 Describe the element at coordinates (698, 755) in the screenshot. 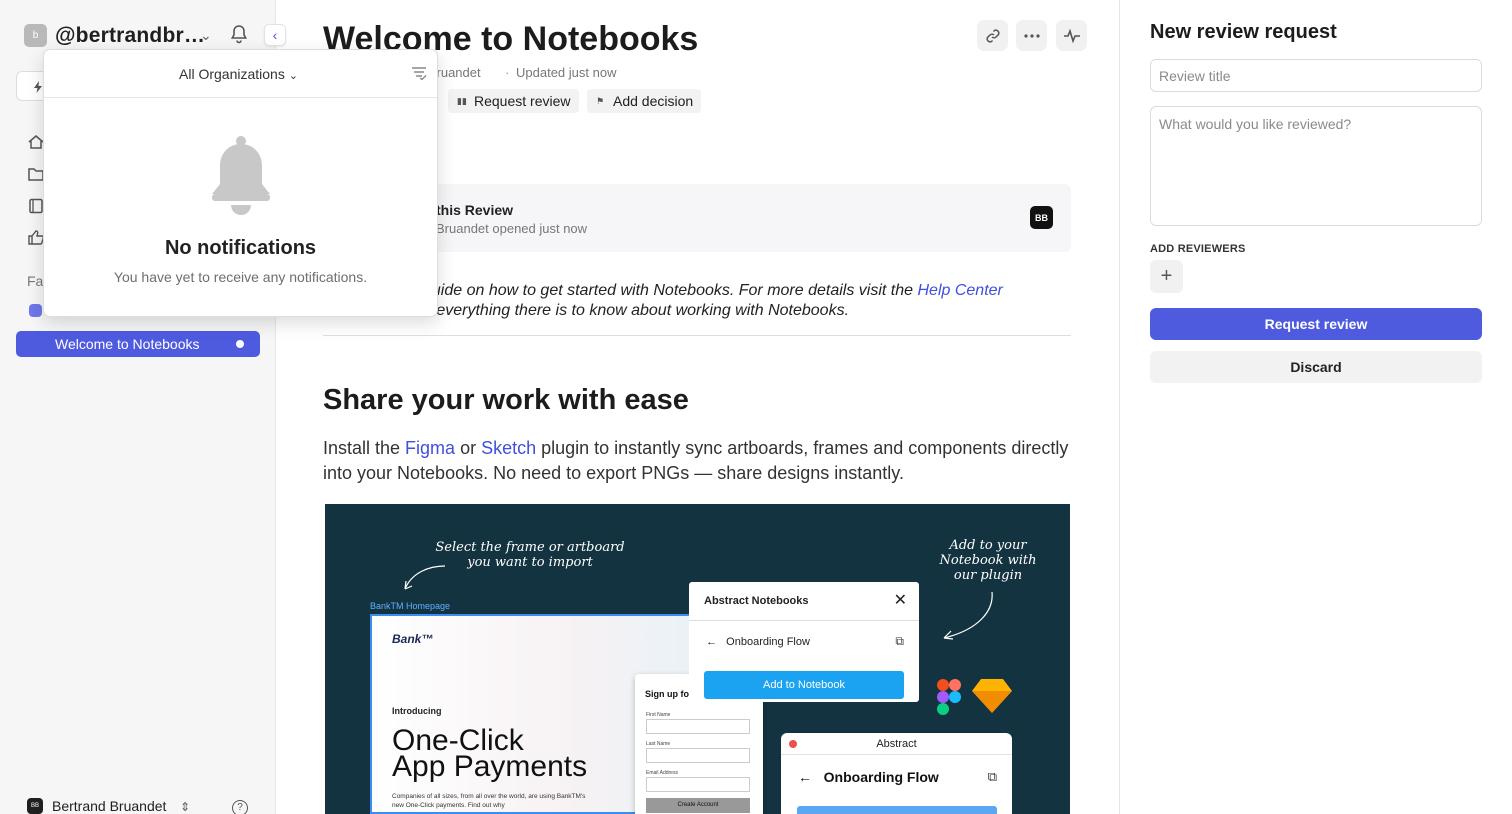

I see `last-name-field` at that location.